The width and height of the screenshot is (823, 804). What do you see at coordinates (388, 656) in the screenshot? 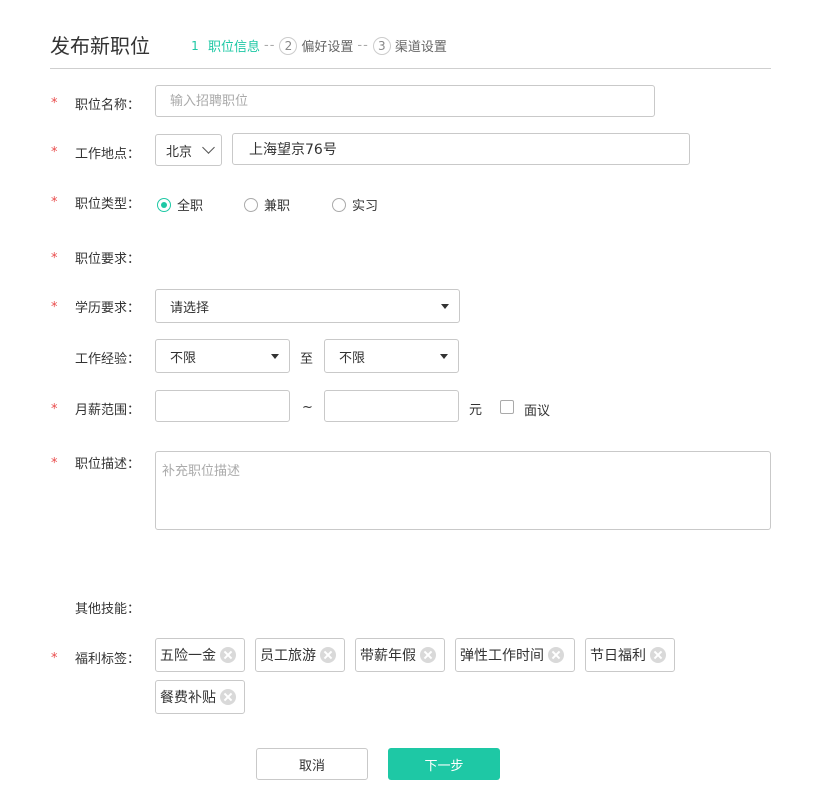
I see `benefit-tag-label: 带薪年假` at bounding box center [388, 656].